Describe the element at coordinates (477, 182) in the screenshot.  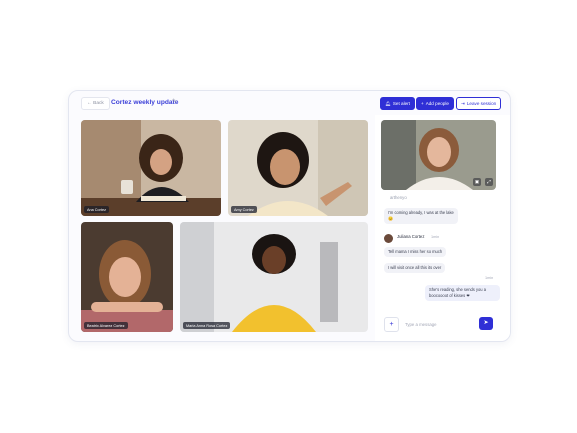
I see `camera-icon: ▣` at that location.